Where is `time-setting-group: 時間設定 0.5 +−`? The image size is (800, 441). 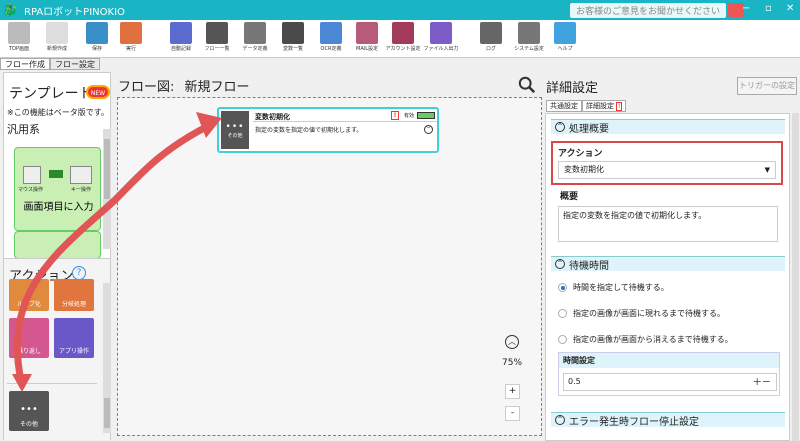
time-setting-group: 時間設定 0.5 +− is located at coordinates (669, 374).